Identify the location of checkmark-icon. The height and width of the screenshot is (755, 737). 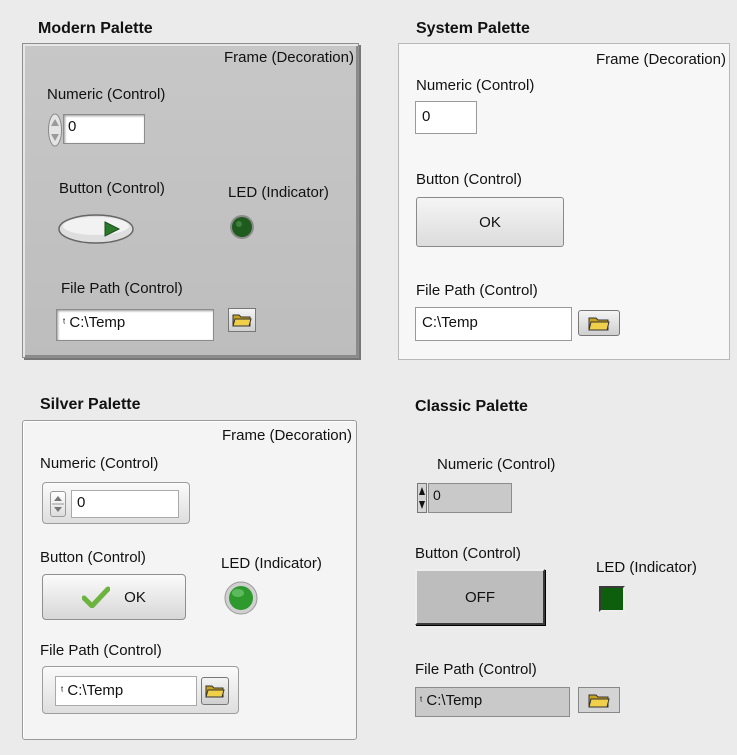
(96, 597).